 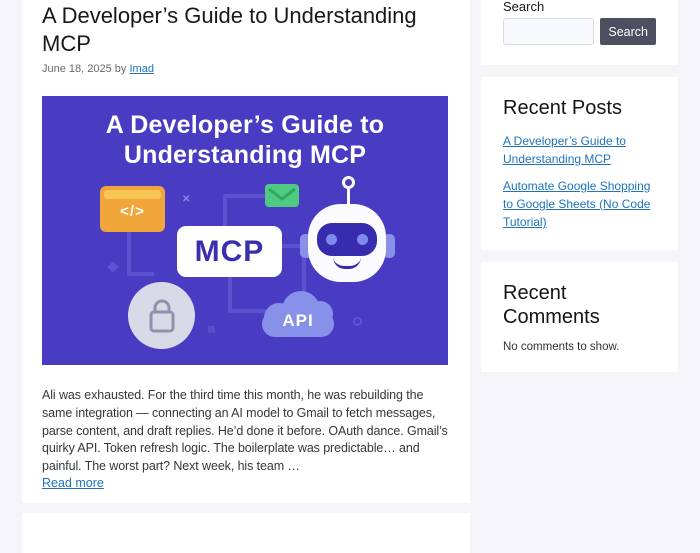 I want to click on search-row: Search, so click(x=579, y=31).